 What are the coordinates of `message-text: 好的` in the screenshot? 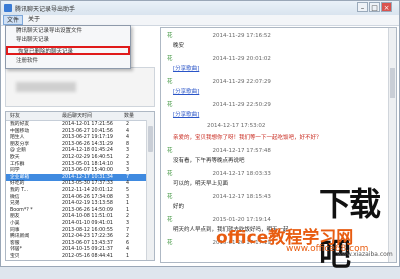 It's located at (179, 207).